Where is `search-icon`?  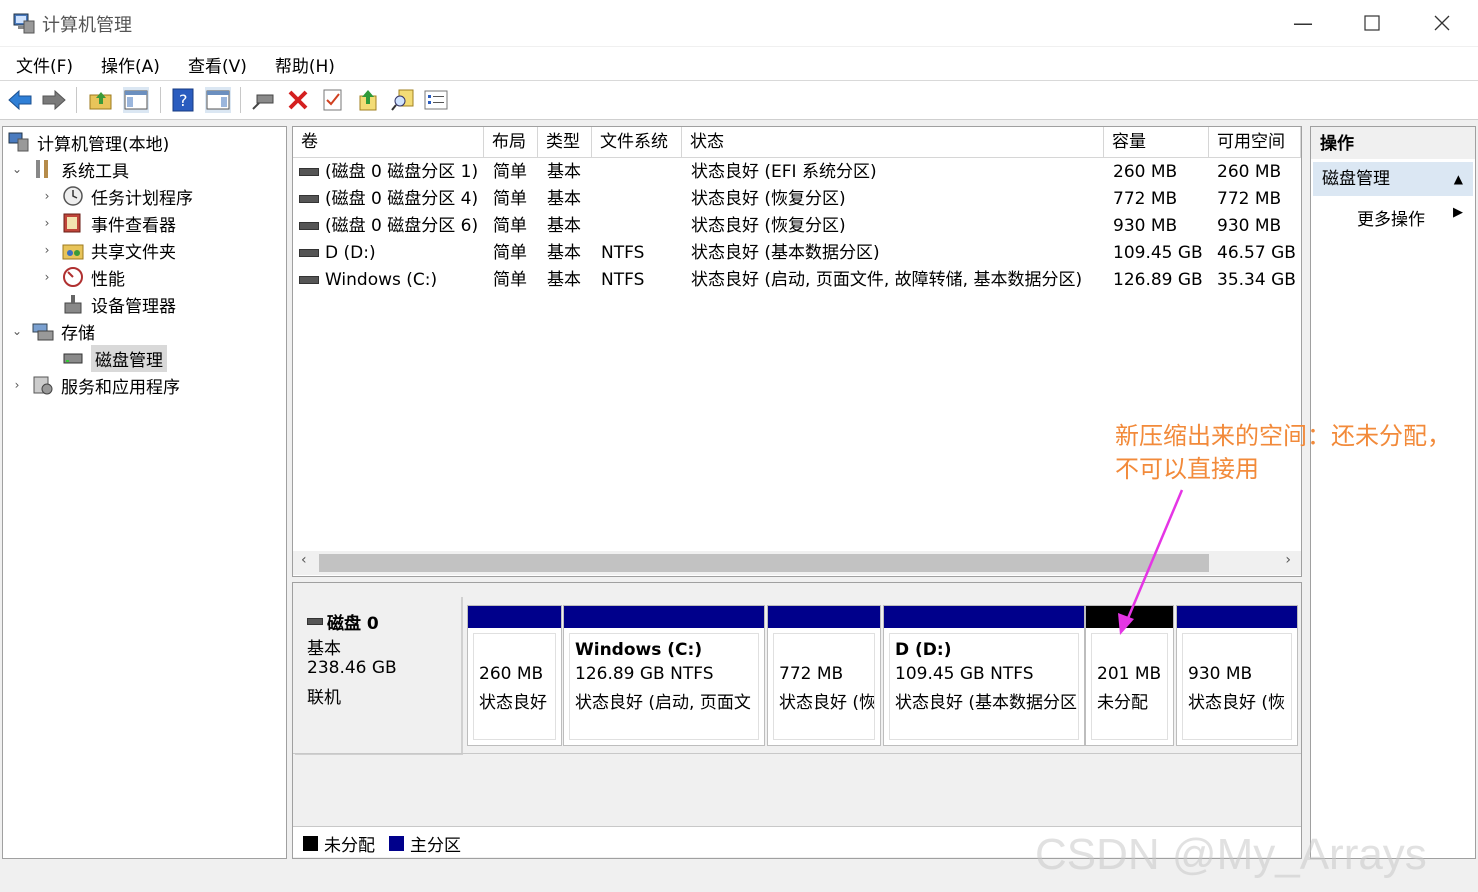 search-icon is located at coordinates (402, 100).